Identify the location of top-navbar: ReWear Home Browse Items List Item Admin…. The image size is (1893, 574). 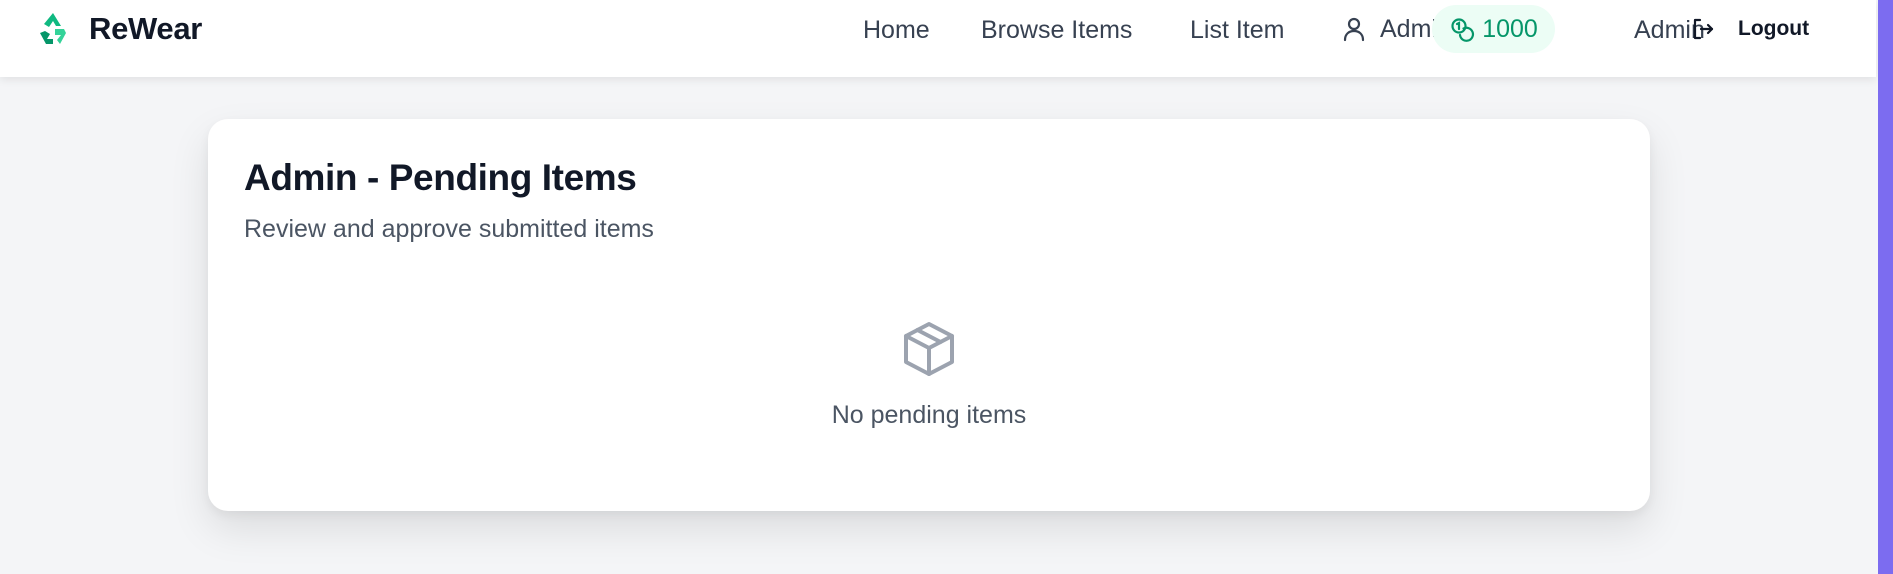
(938, 38).